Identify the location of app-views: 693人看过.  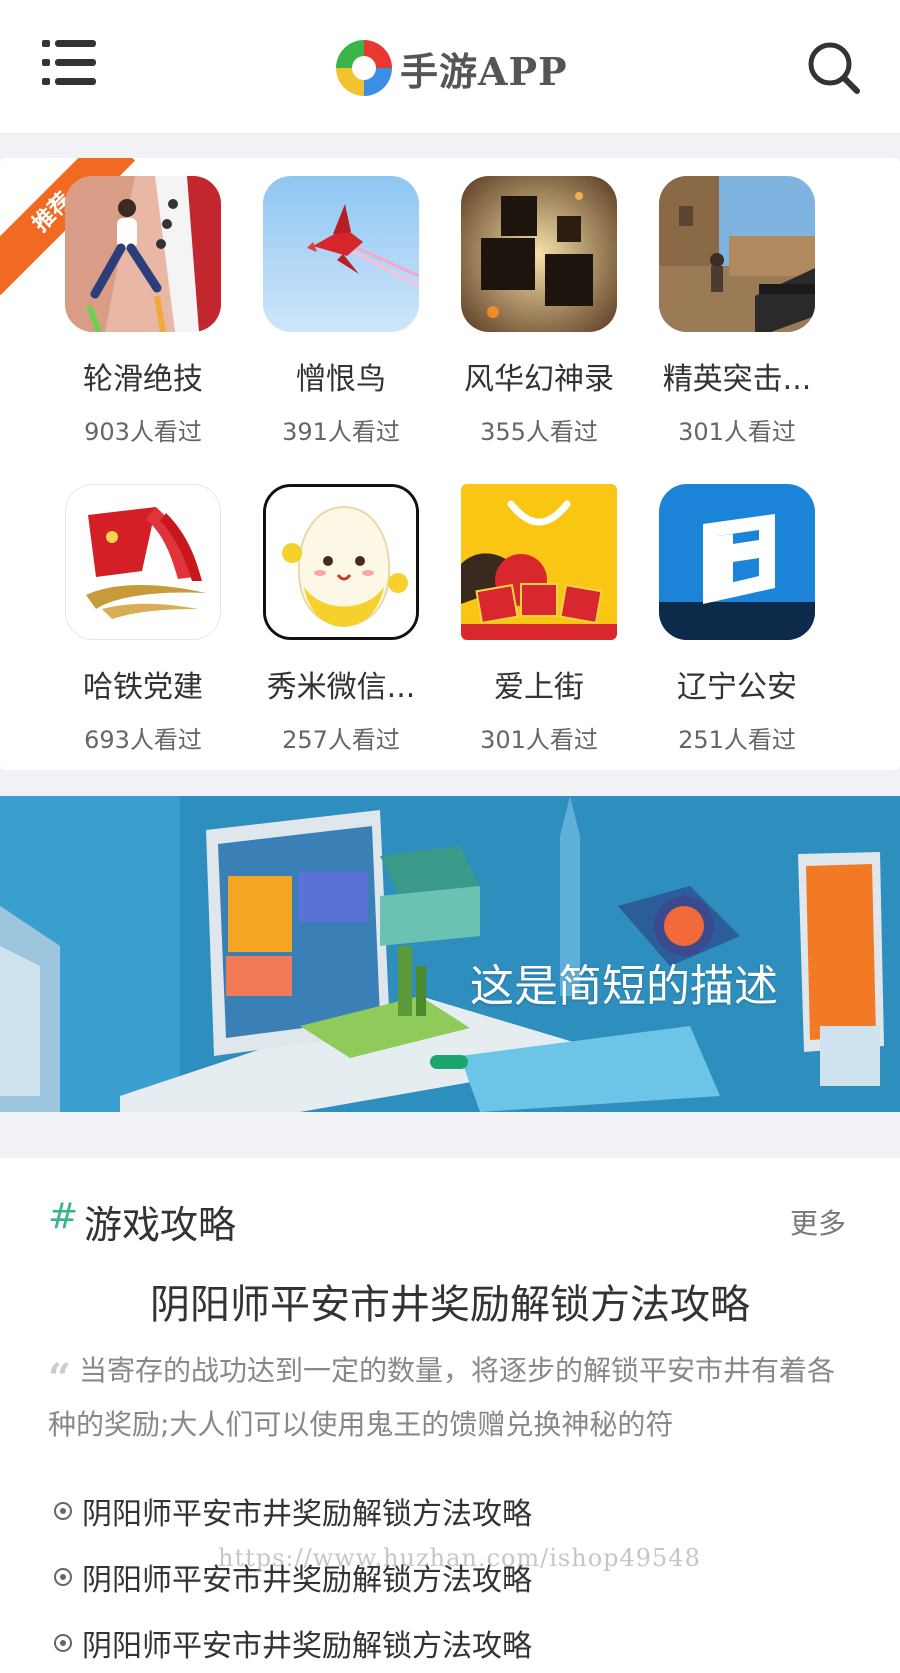
(143, 740).